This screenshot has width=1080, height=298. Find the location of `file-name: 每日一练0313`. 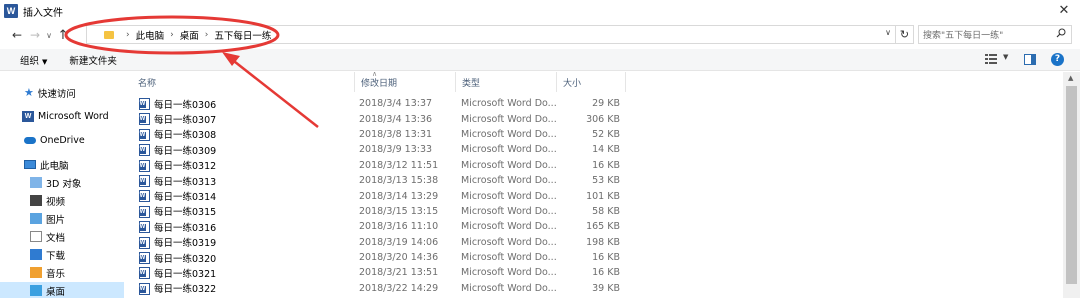

file-name: 每日一练0313 is located at coordinates (185, 182).